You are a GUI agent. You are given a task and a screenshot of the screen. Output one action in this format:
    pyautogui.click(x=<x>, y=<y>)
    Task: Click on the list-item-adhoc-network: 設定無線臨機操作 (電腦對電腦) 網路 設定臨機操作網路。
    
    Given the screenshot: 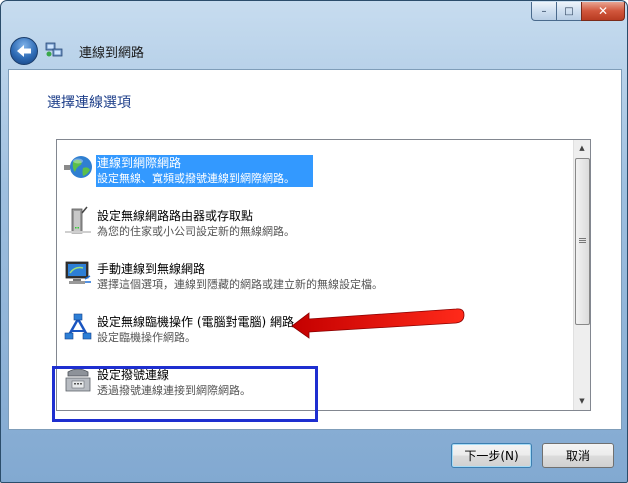 What is the action you would take?
    pyautogui.click(x=315, y=328)
    